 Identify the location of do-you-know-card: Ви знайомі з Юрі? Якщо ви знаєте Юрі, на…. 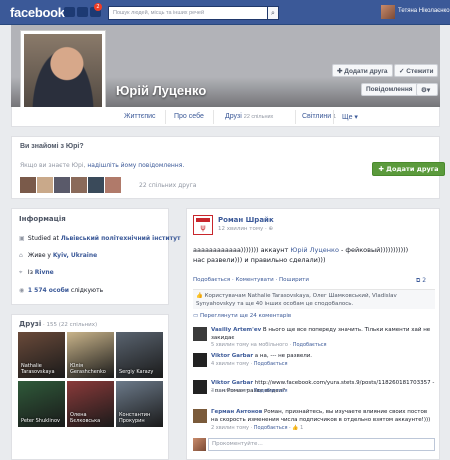
(228, 167).